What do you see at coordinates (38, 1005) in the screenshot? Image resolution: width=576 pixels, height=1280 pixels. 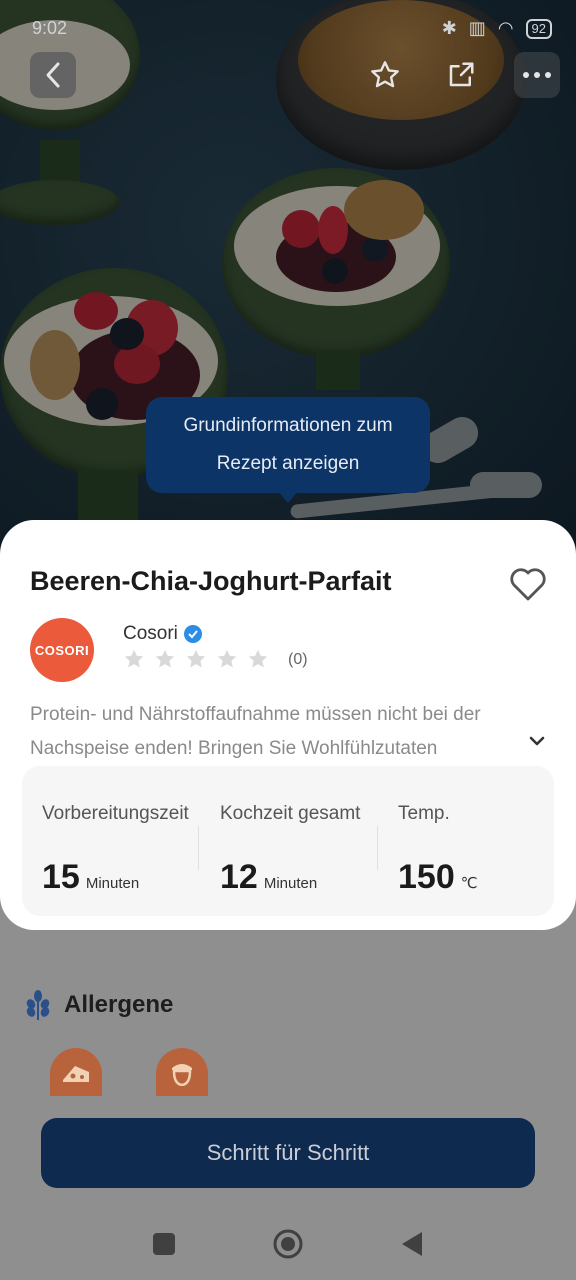 I see `wheat-icon` at bounding box center [38, 1005].